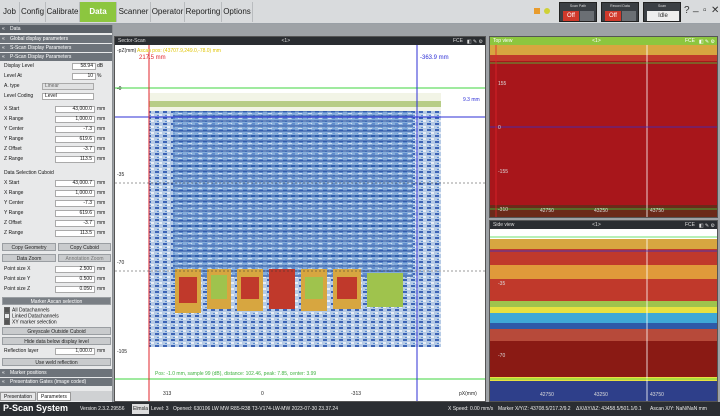 The height and width of the screenshot is (416, 720). What do you see at coordinates (18, 396) in the screenshot?
I see `tab-presentation: Presentation` at bounding box center [18, 396].